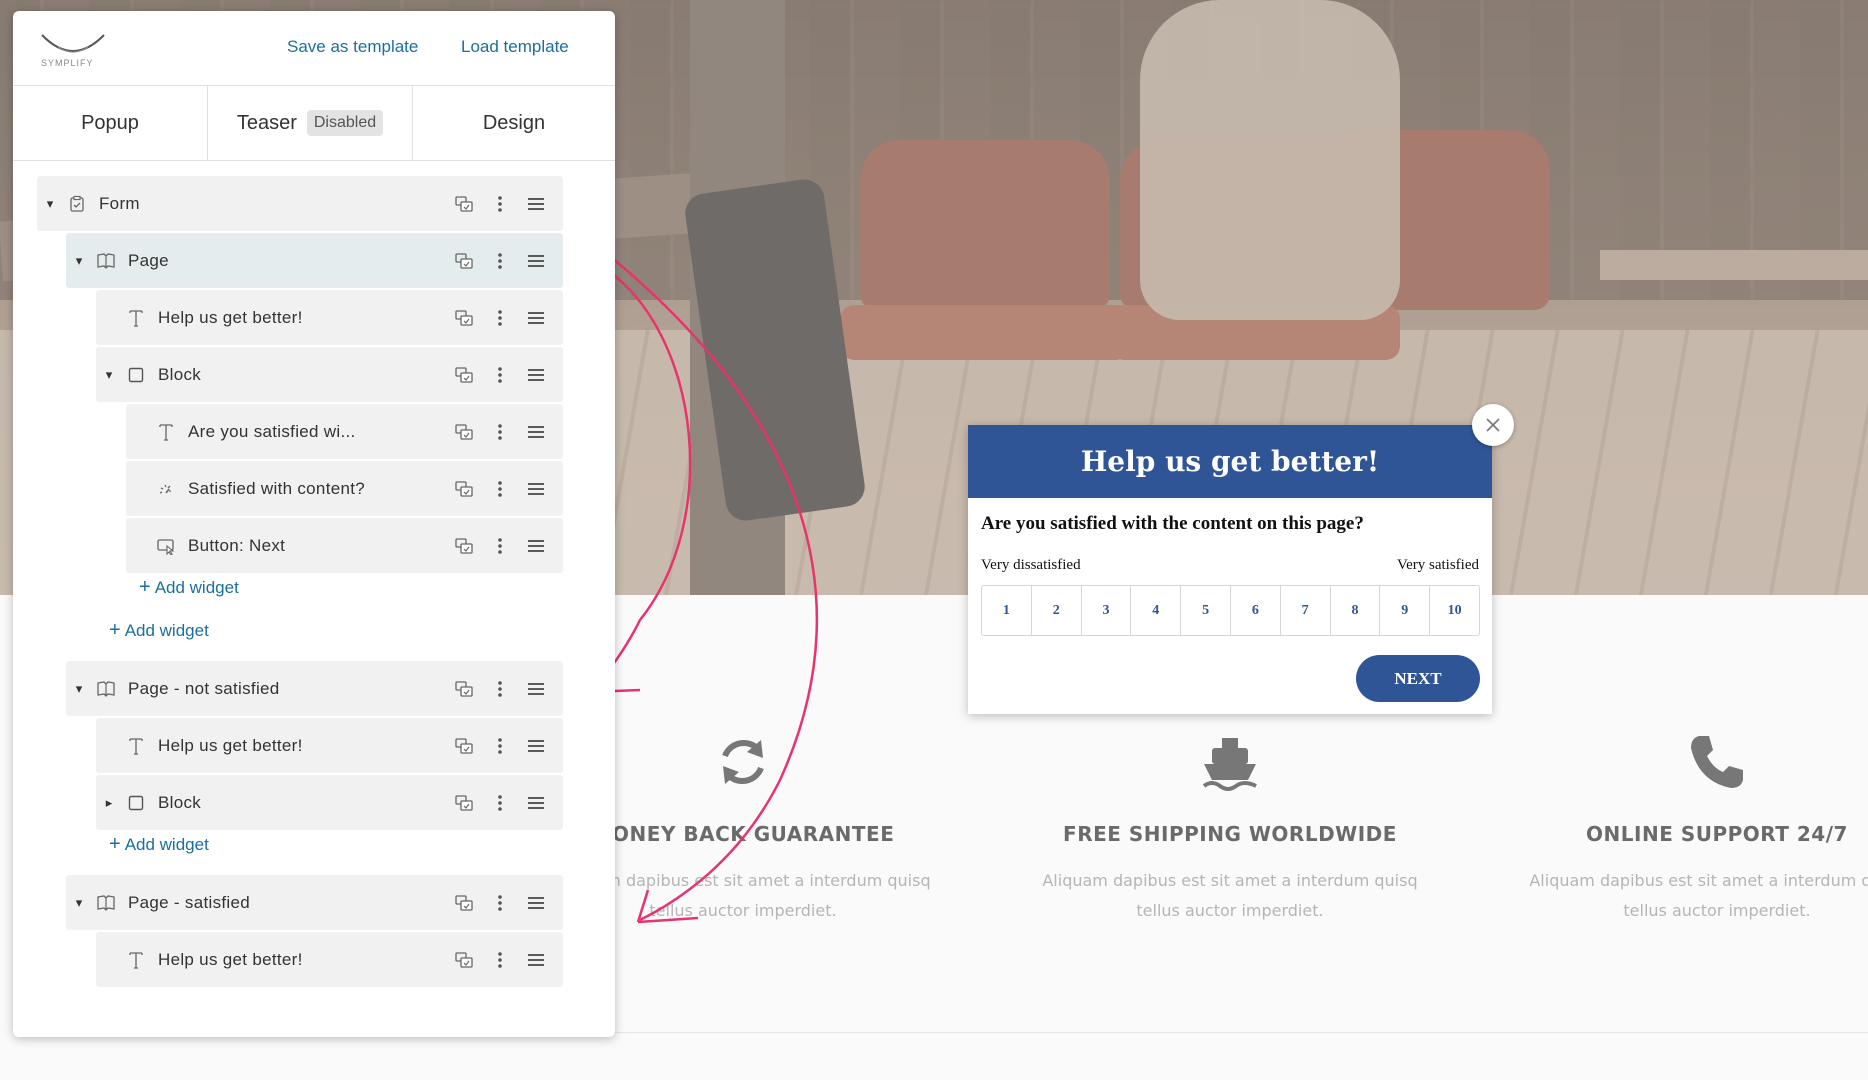  What do you see at coordinates (77, 204) in the screenshot?
I see `form-icon` at bounding box center [77, 204].